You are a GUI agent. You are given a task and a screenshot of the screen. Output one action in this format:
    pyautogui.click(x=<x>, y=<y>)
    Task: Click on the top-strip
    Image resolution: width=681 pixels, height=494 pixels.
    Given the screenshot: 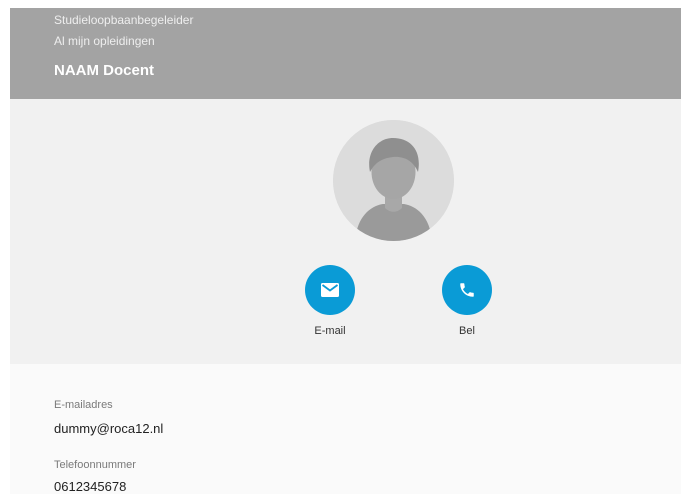 What is the action you would take?
    pyautogui.click(x=340, y=4)
    